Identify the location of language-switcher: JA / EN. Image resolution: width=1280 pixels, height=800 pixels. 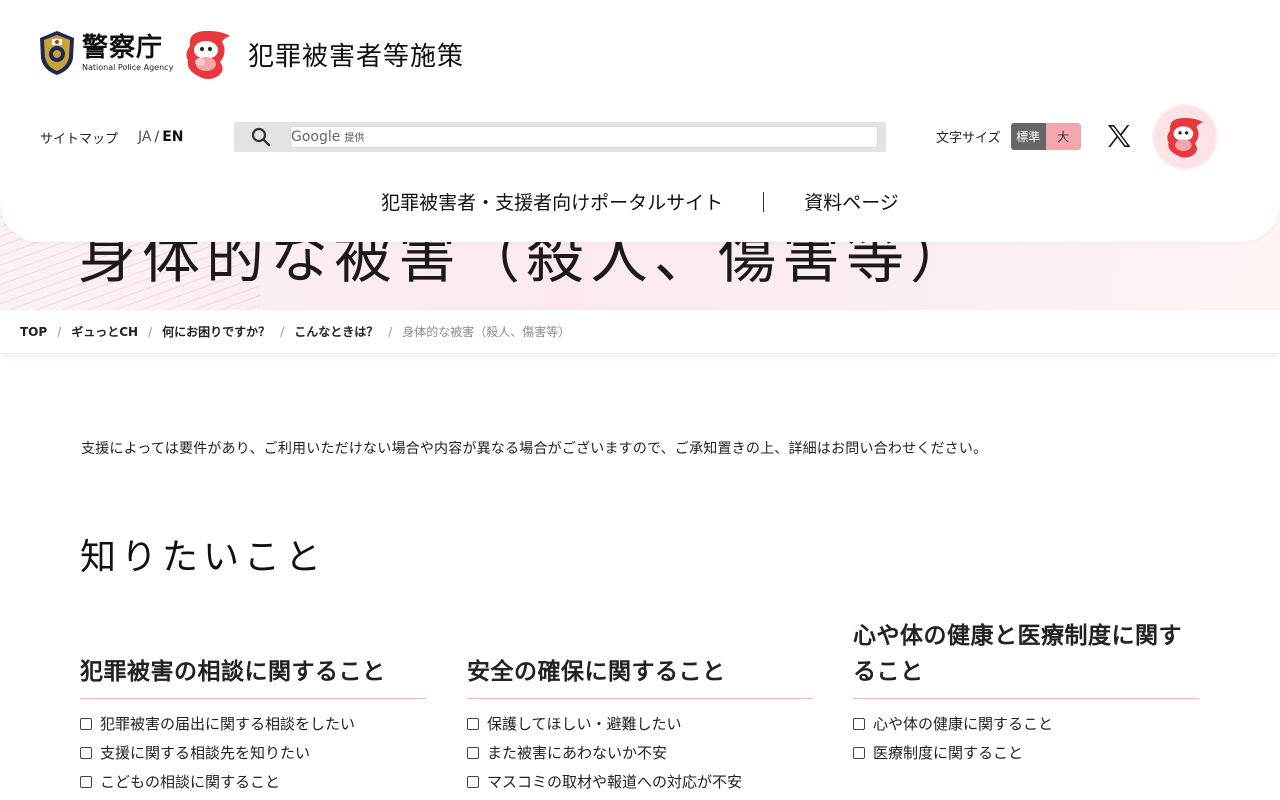
(160, 137).